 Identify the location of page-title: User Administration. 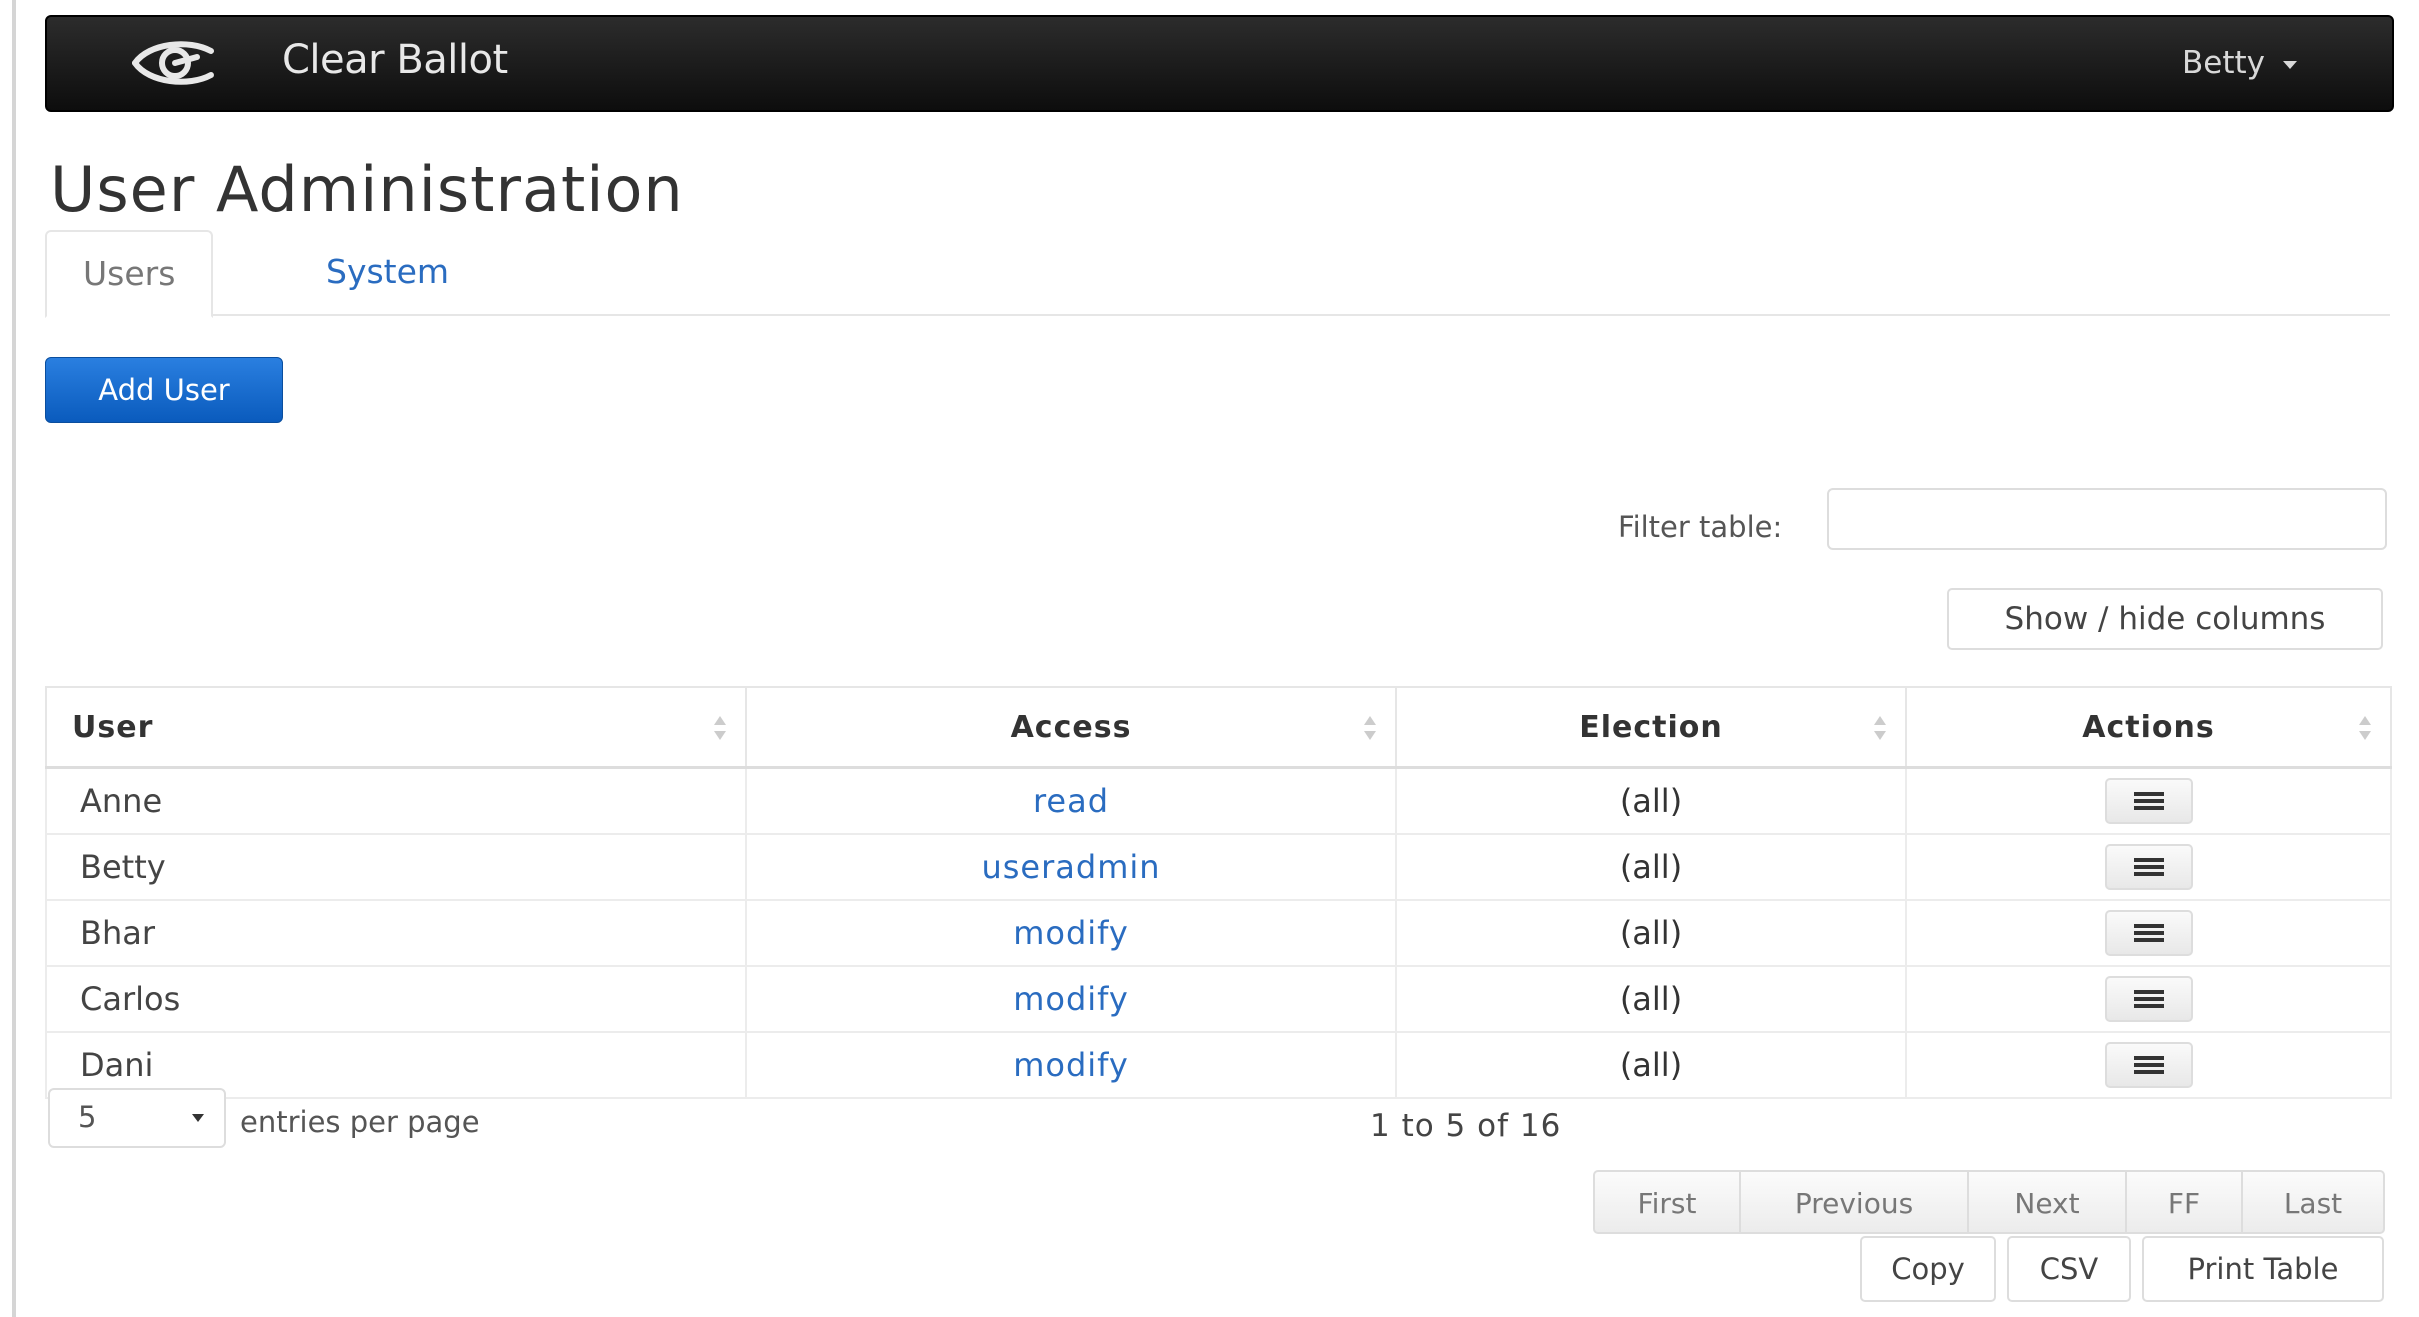
(367, 189).